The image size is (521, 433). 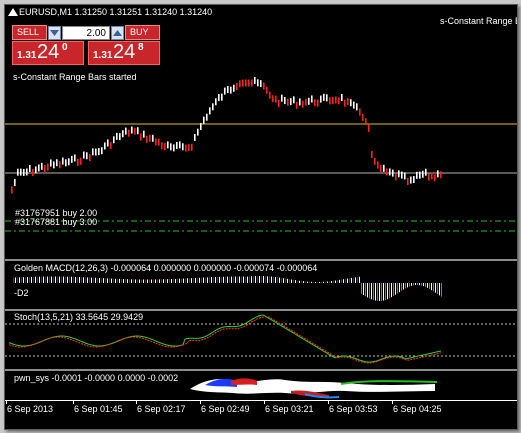 What do you see at coordinates (29, 32) in the screenshot?
I see `sell-button: SELL` at bounding box center [29, 32].